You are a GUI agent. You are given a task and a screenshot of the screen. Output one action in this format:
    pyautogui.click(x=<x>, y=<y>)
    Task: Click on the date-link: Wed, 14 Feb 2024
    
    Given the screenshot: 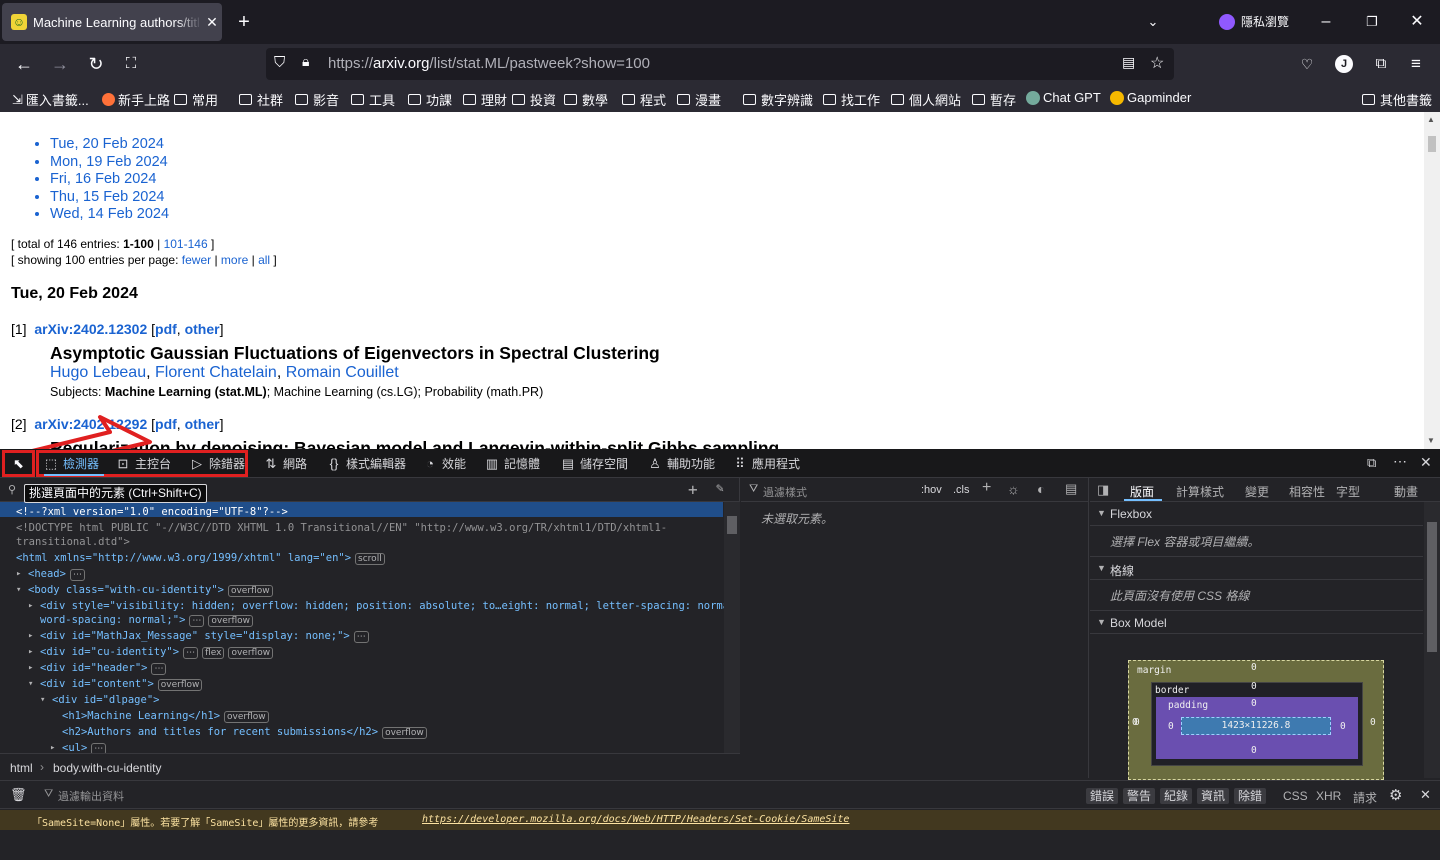 What is the action you would take?
    pyautogui.click(x=109, y=215)
    